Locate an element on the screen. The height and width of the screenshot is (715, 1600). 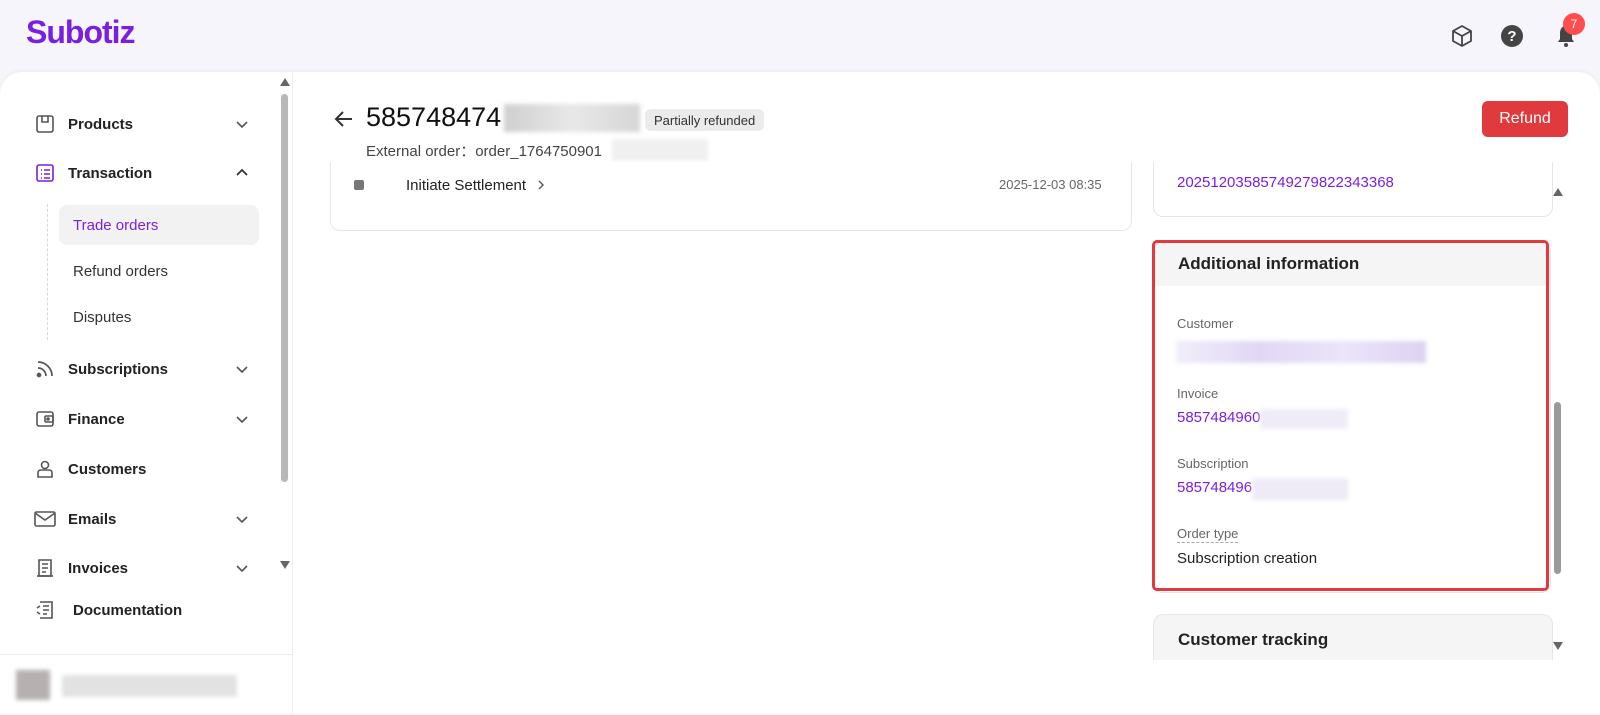
invoice-redacted is located at coordinates (1304, 419).